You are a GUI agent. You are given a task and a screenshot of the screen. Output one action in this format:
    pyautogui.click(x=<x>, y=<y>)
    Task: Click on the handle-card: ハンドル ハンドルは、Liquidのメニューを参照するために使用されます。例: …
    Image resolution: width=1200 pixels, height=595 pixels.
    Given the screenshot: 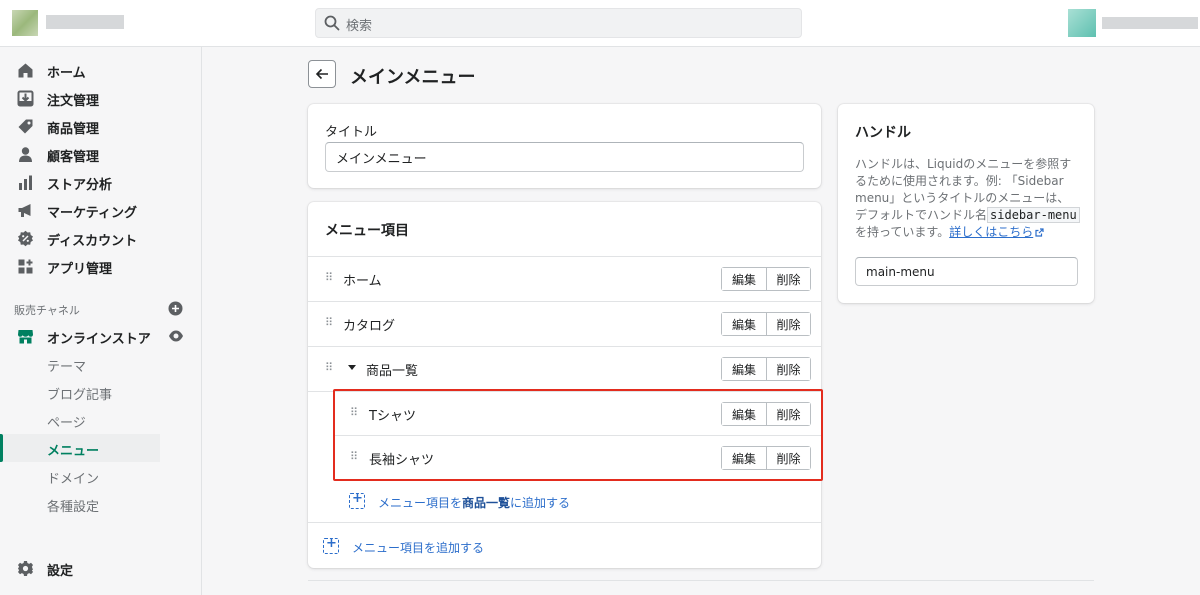 What is the action you would take?
    pyautogui.click(x=966, y=203)
    